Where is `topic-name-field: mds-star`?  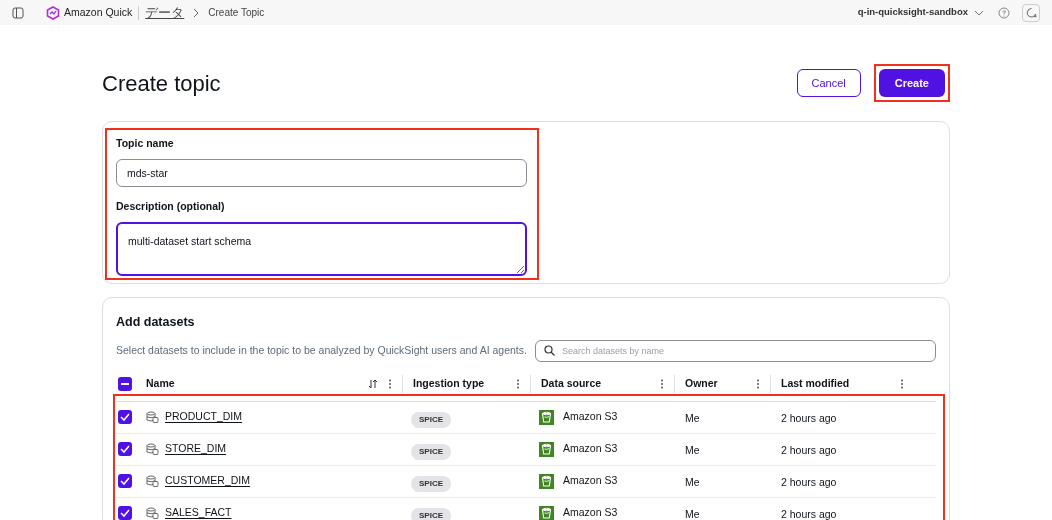 topic-name-field: mds-star is located at coordinates (321, 172).